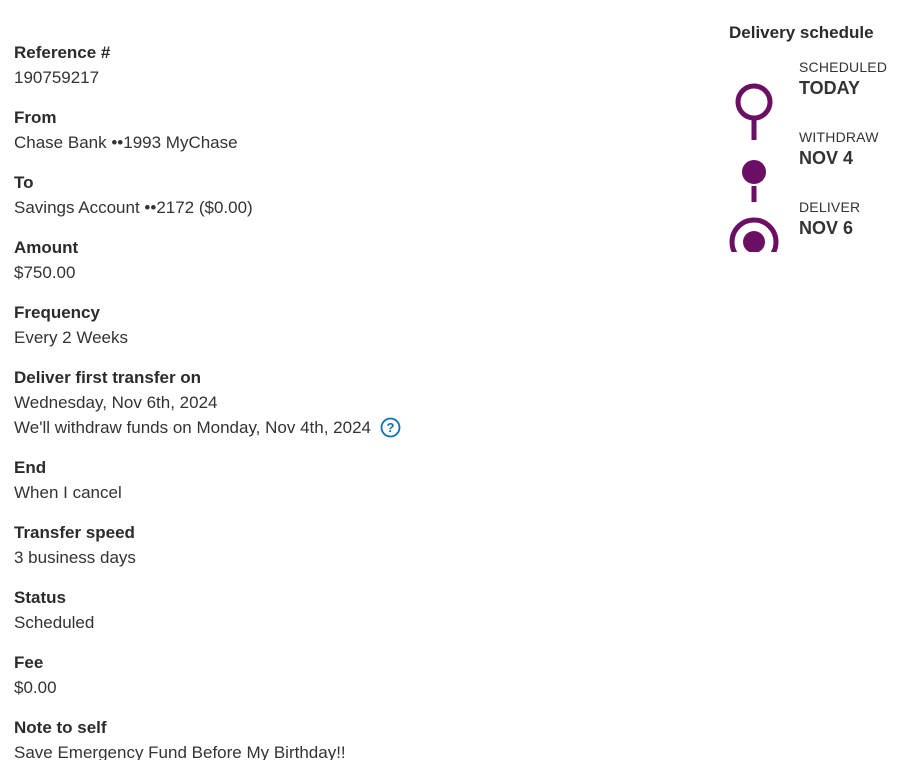 The height and width of the screenshot is (760, 909). What do you see at coordinates (46, 247) in the screenshot?
I see `amount-label: Amount` at bounding box center [46, 247].